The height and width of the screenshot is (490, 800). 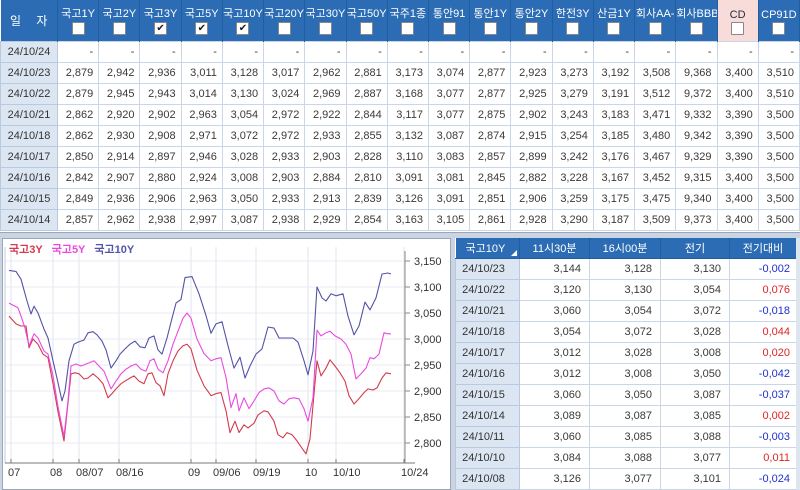 What do you see at coordinates (614, 11) in the screenshot?
I see `column-header-산금1Y: 산금1Y` at bounding box center [614, 11].